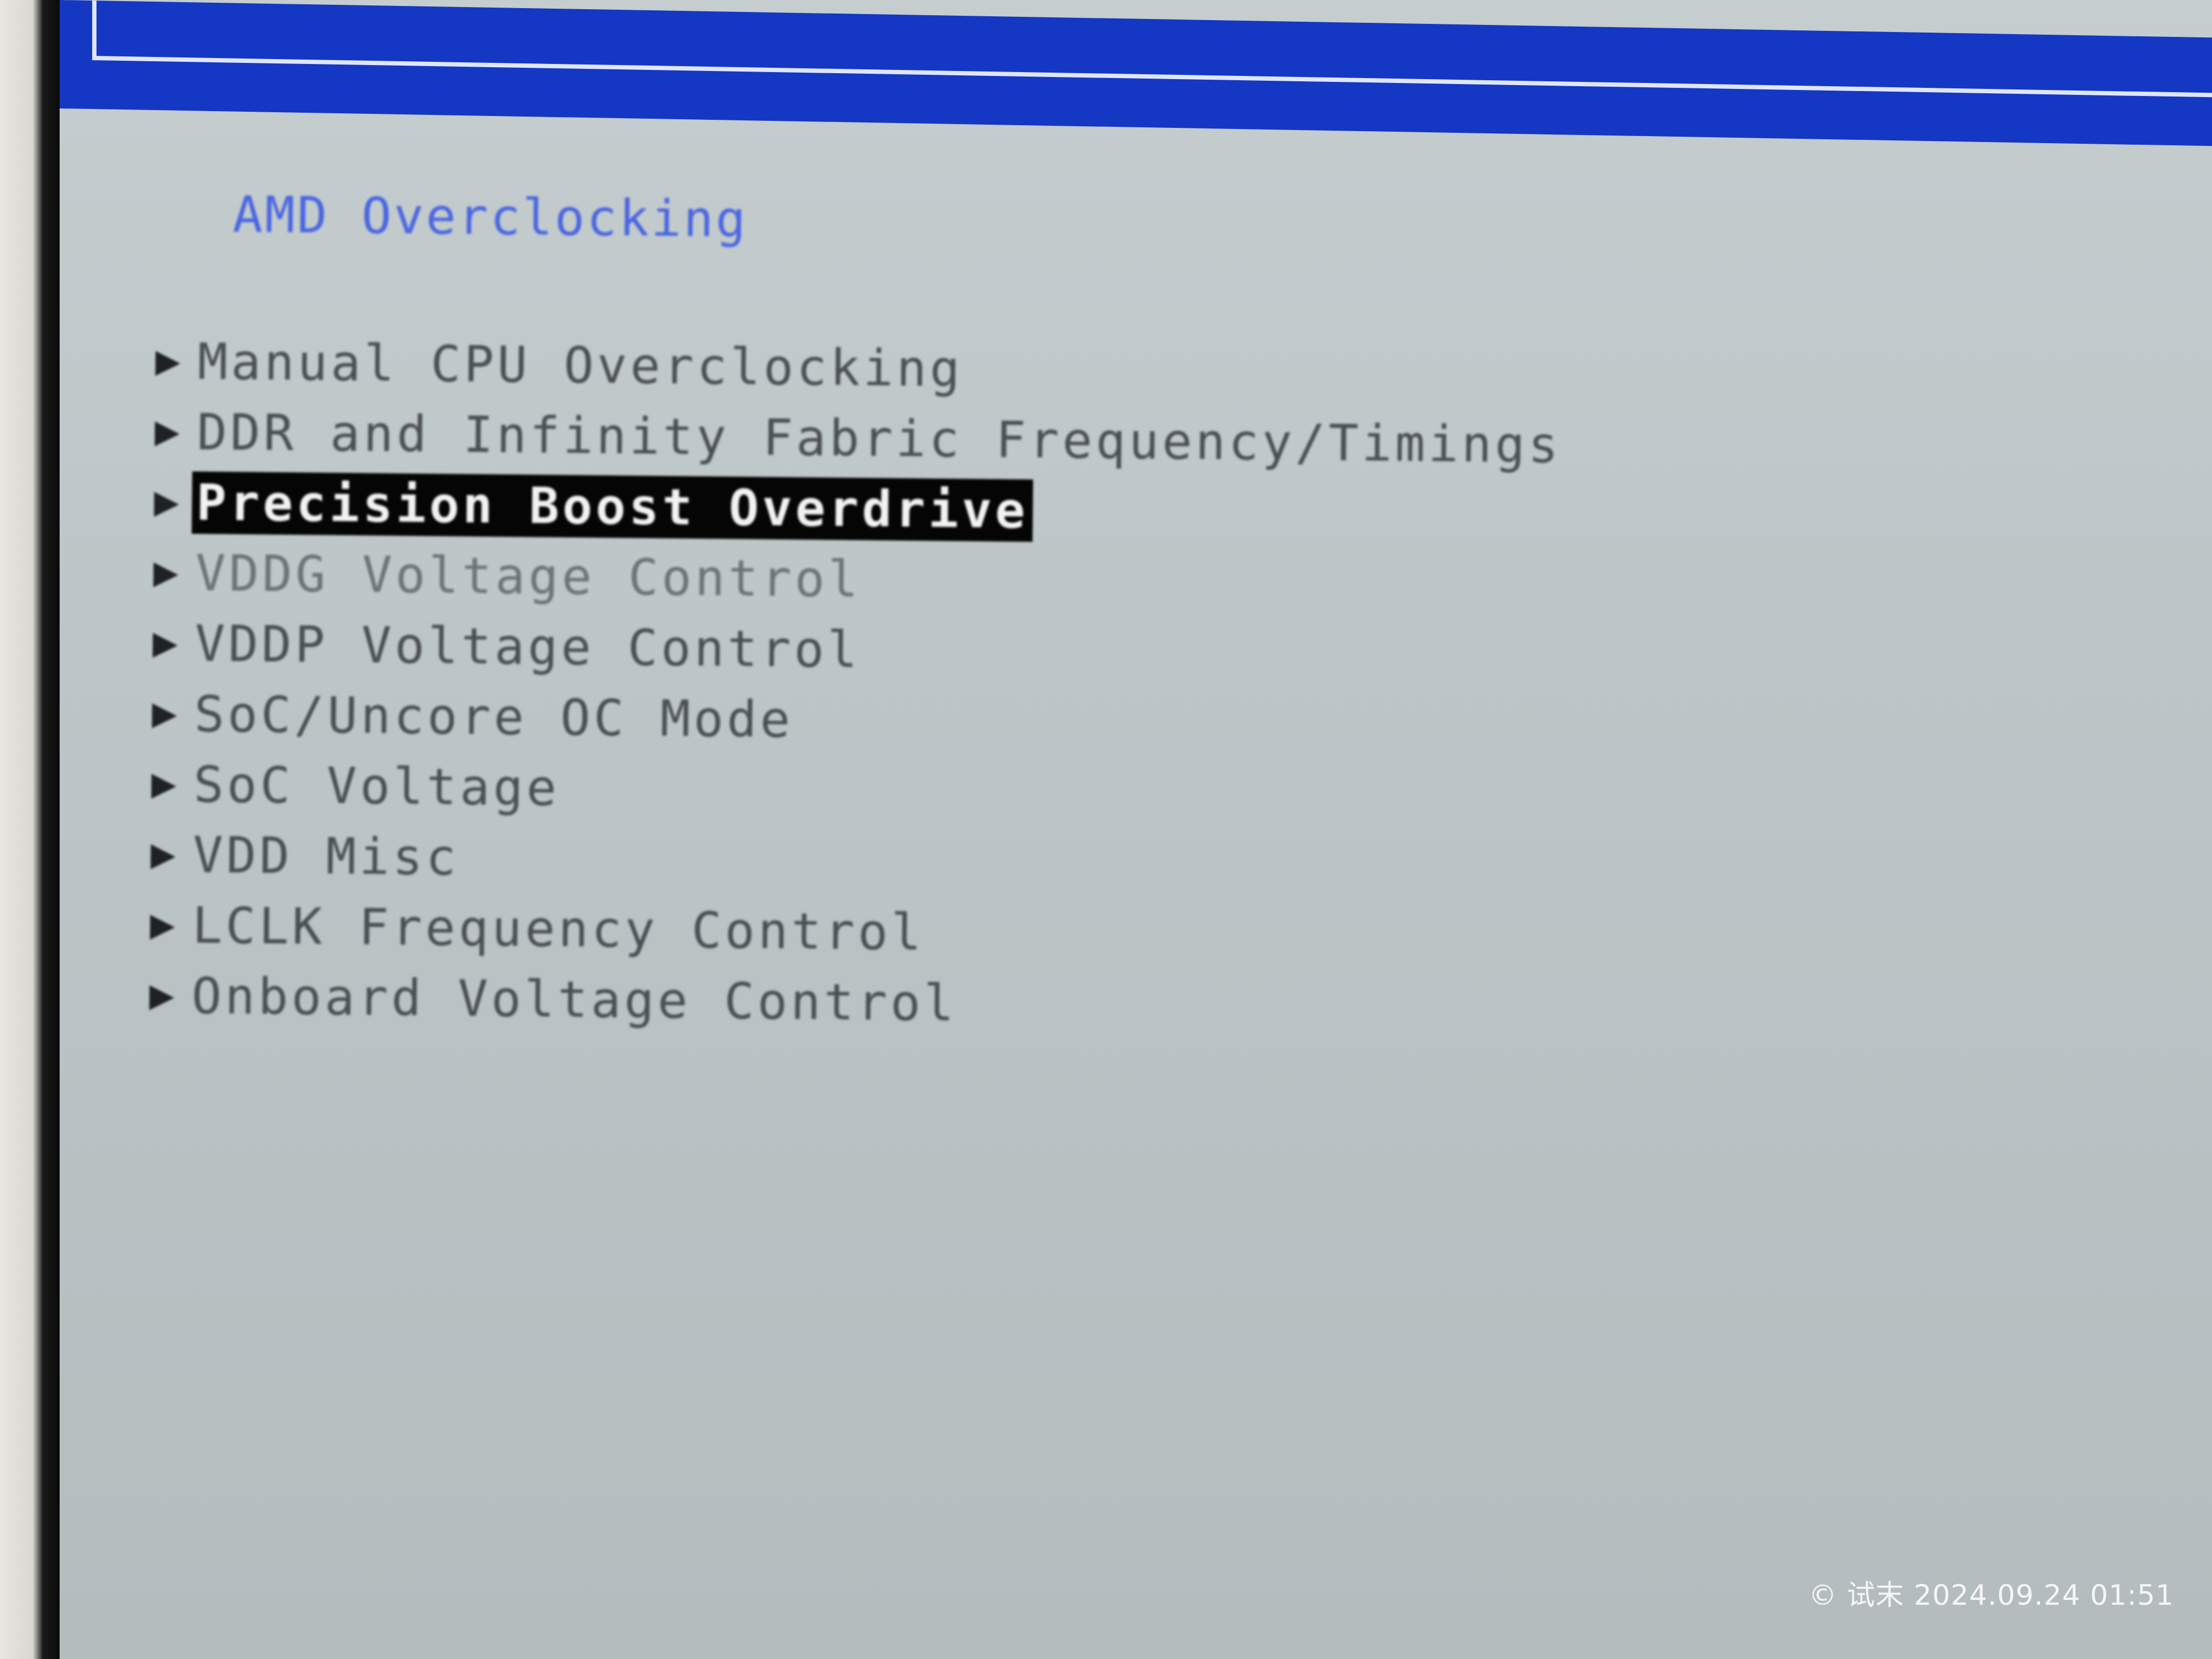 The image size is (2212, 1659). Describe the element at coordinates (1991, 1595) in the screenshot. I see `photo-watermark: © 试末 2024.09.24 01:51` at that location.